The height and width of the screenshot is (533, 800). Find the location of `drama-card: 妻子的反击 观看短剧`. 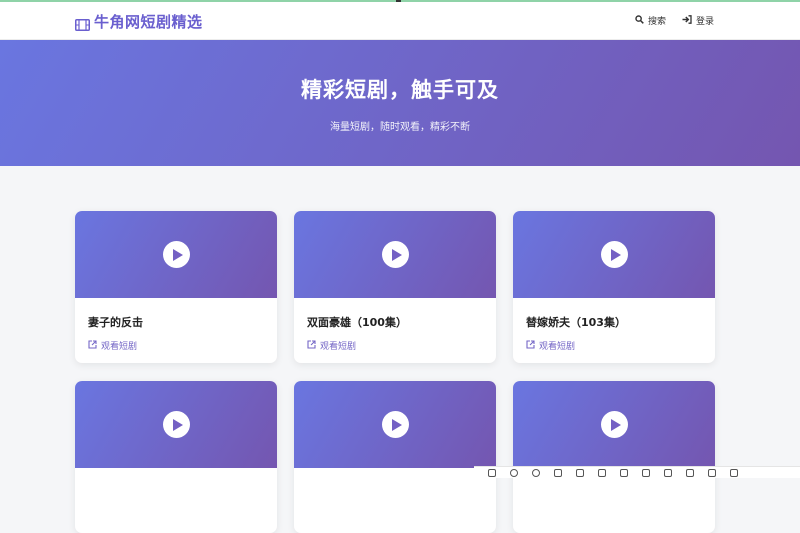

drama-card: 妻子的反击 观看短剧 is located at coordinates (176, 287).